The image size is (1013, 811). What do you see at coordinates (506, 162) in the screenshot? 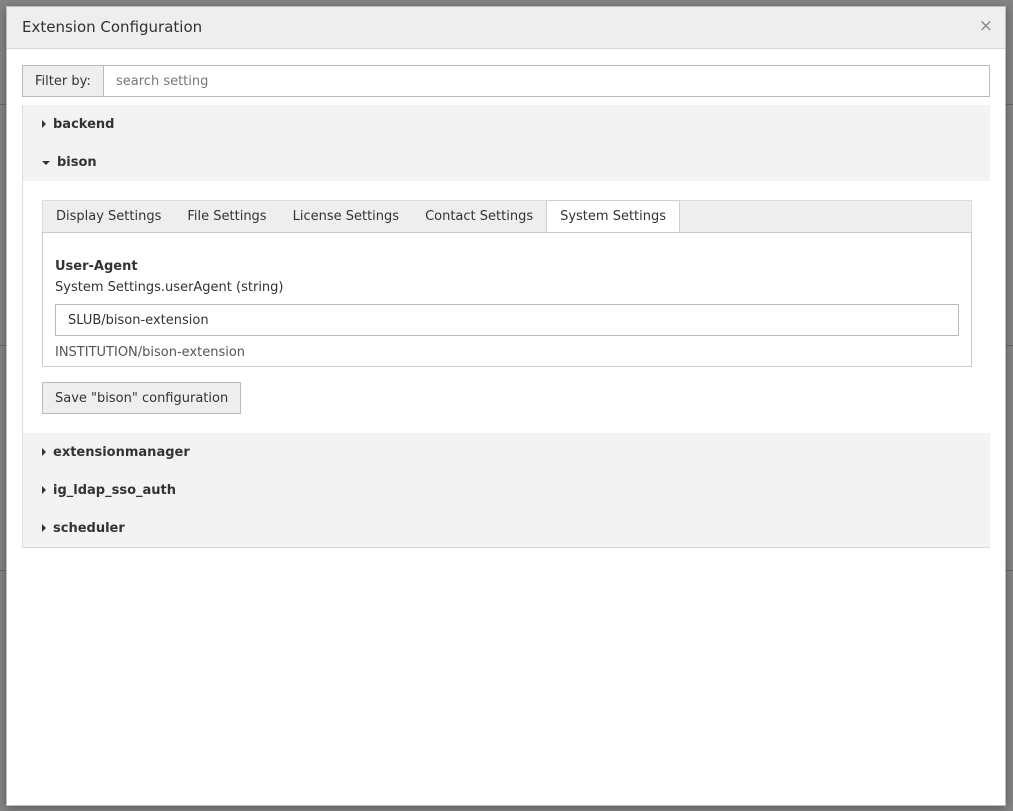
I see `panel-heading-bison: bison` at bounding box center [506, 162].